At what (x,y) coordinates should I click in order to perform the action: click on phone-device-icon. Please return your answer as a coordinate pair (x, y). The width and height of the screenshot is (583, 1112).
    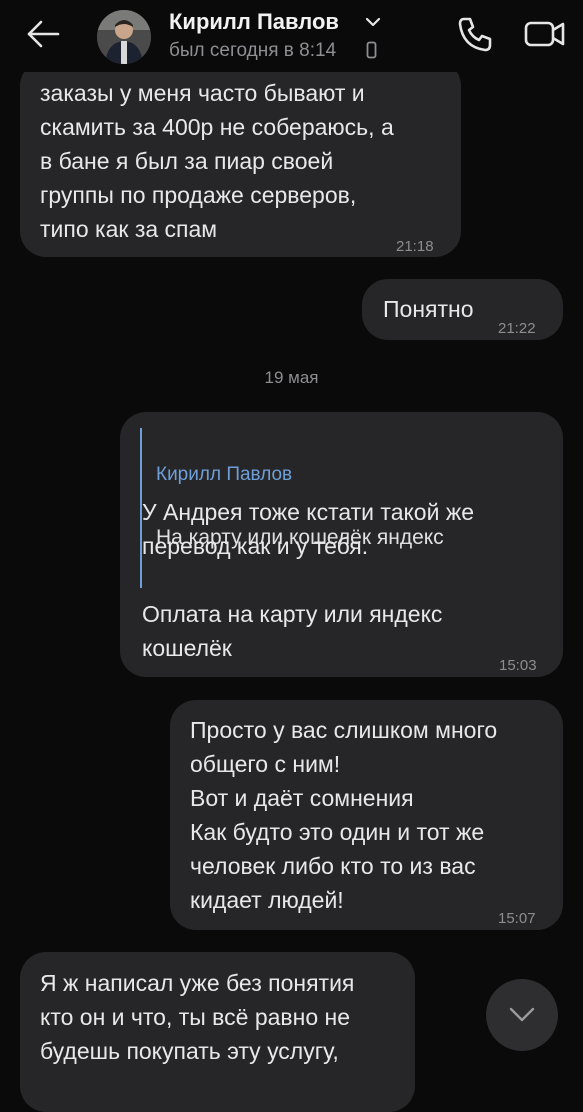
    Looking at the image, I should click on (371, 50).